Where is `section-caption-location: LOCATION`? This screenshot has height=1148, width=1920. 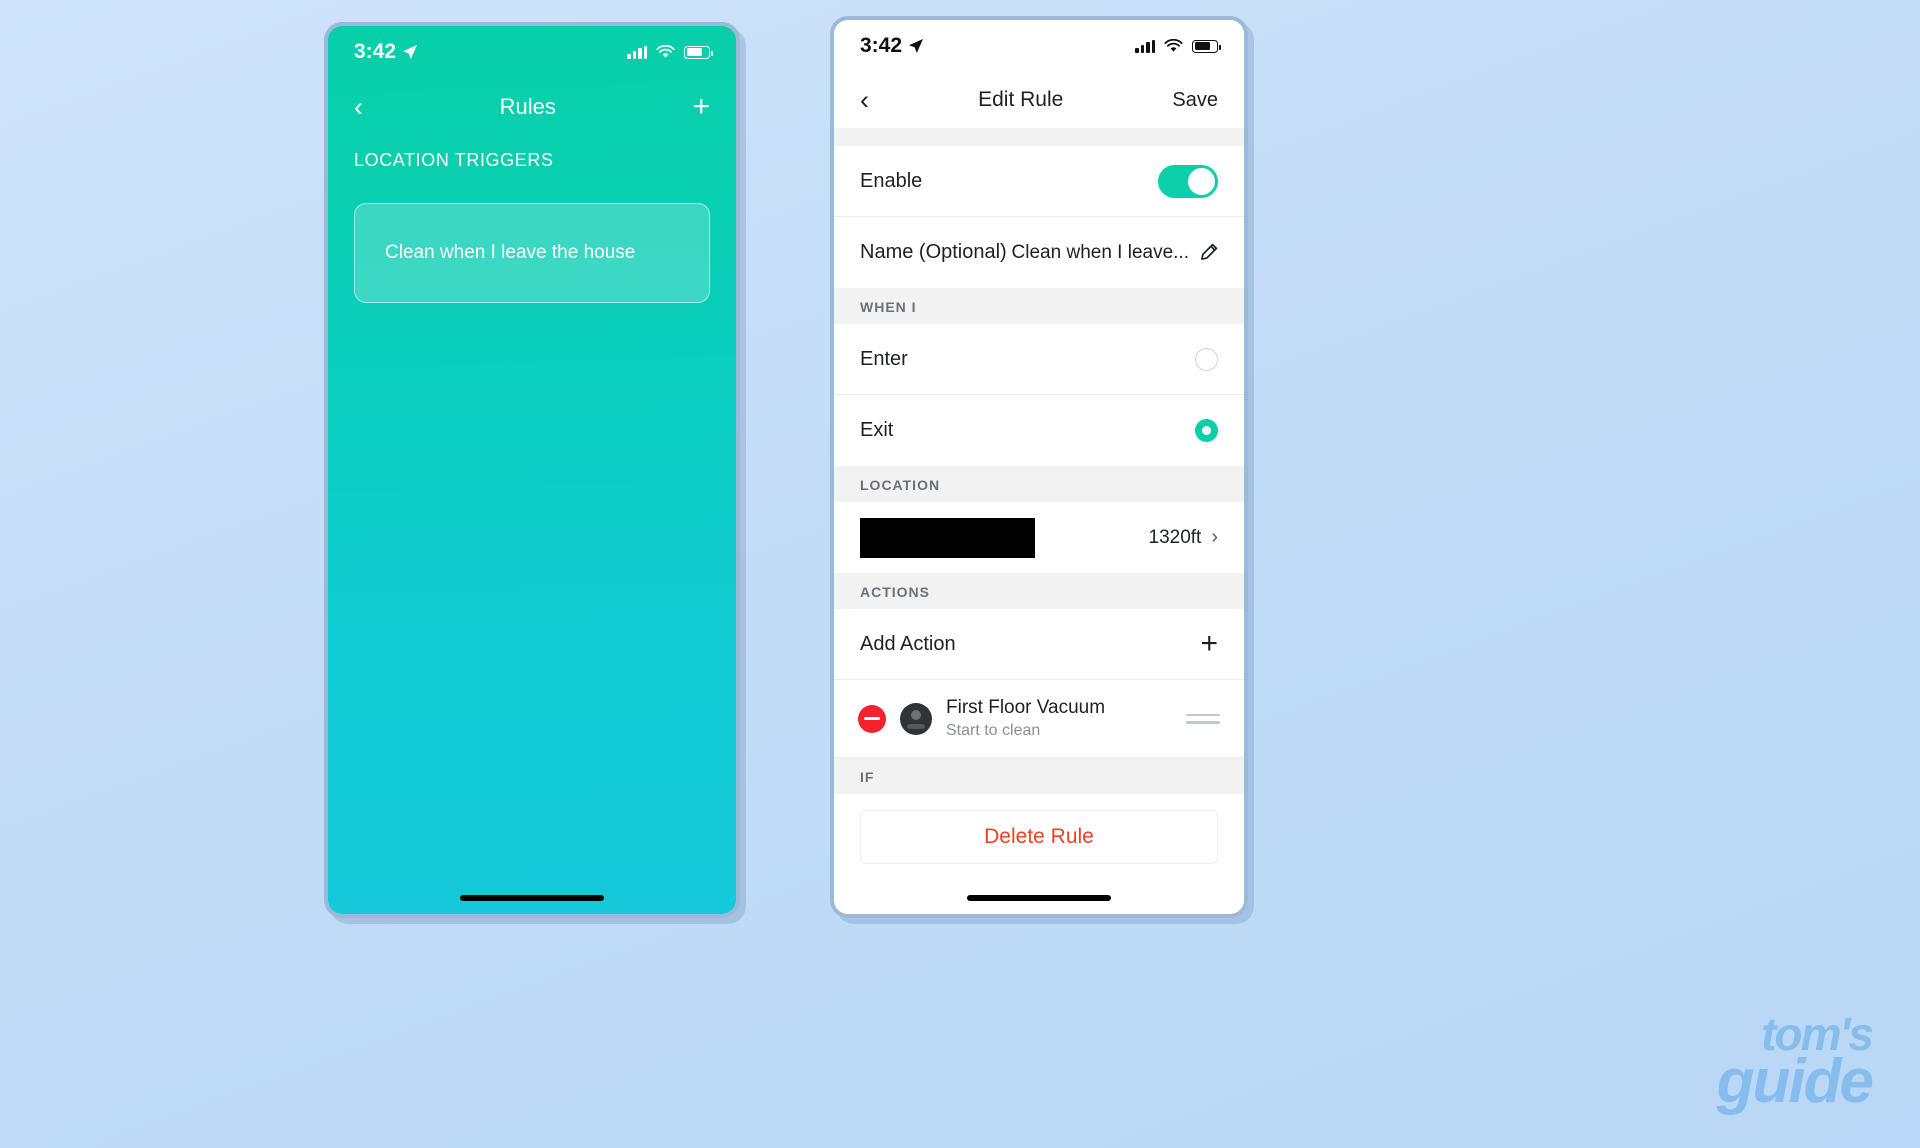
section-caption-location: LOCATION is located at coordinates (1039, 484).